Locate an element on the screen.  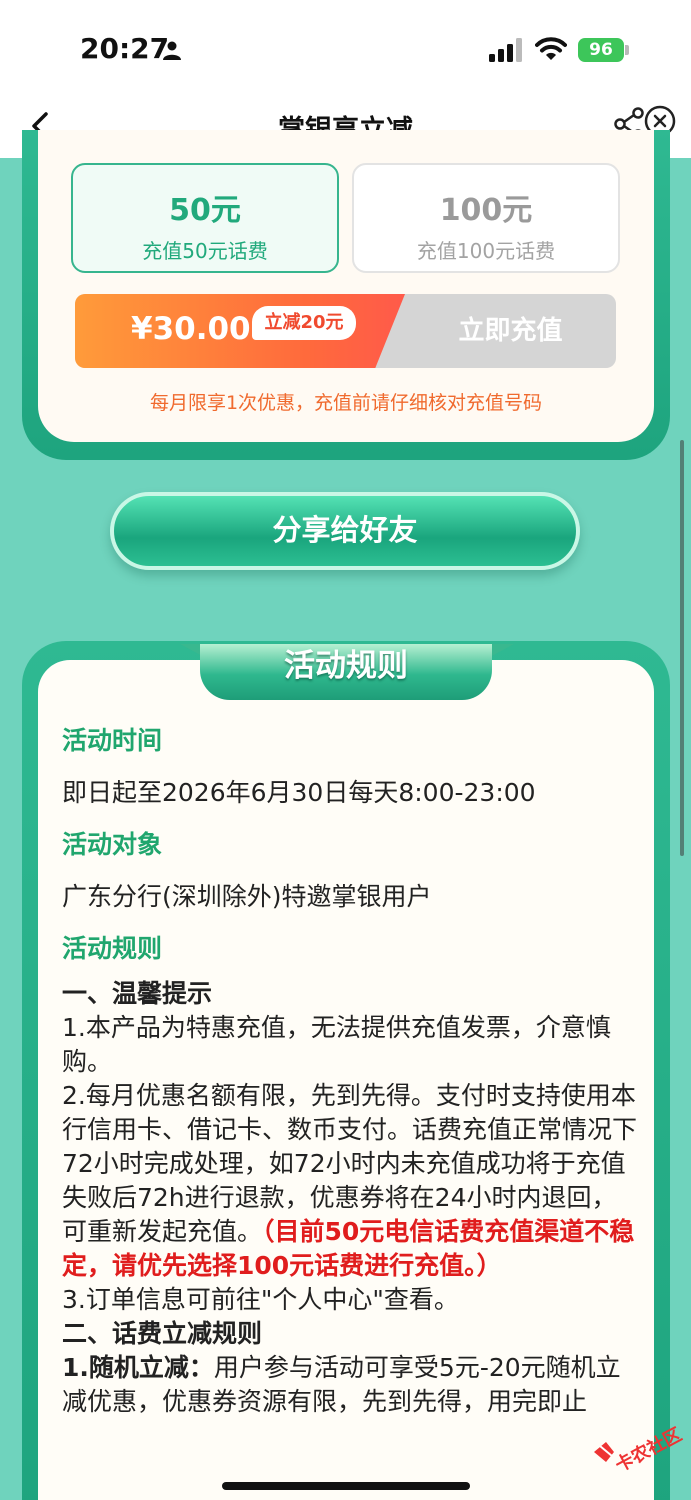
home-indicator is located at coordinates (346, 1486).